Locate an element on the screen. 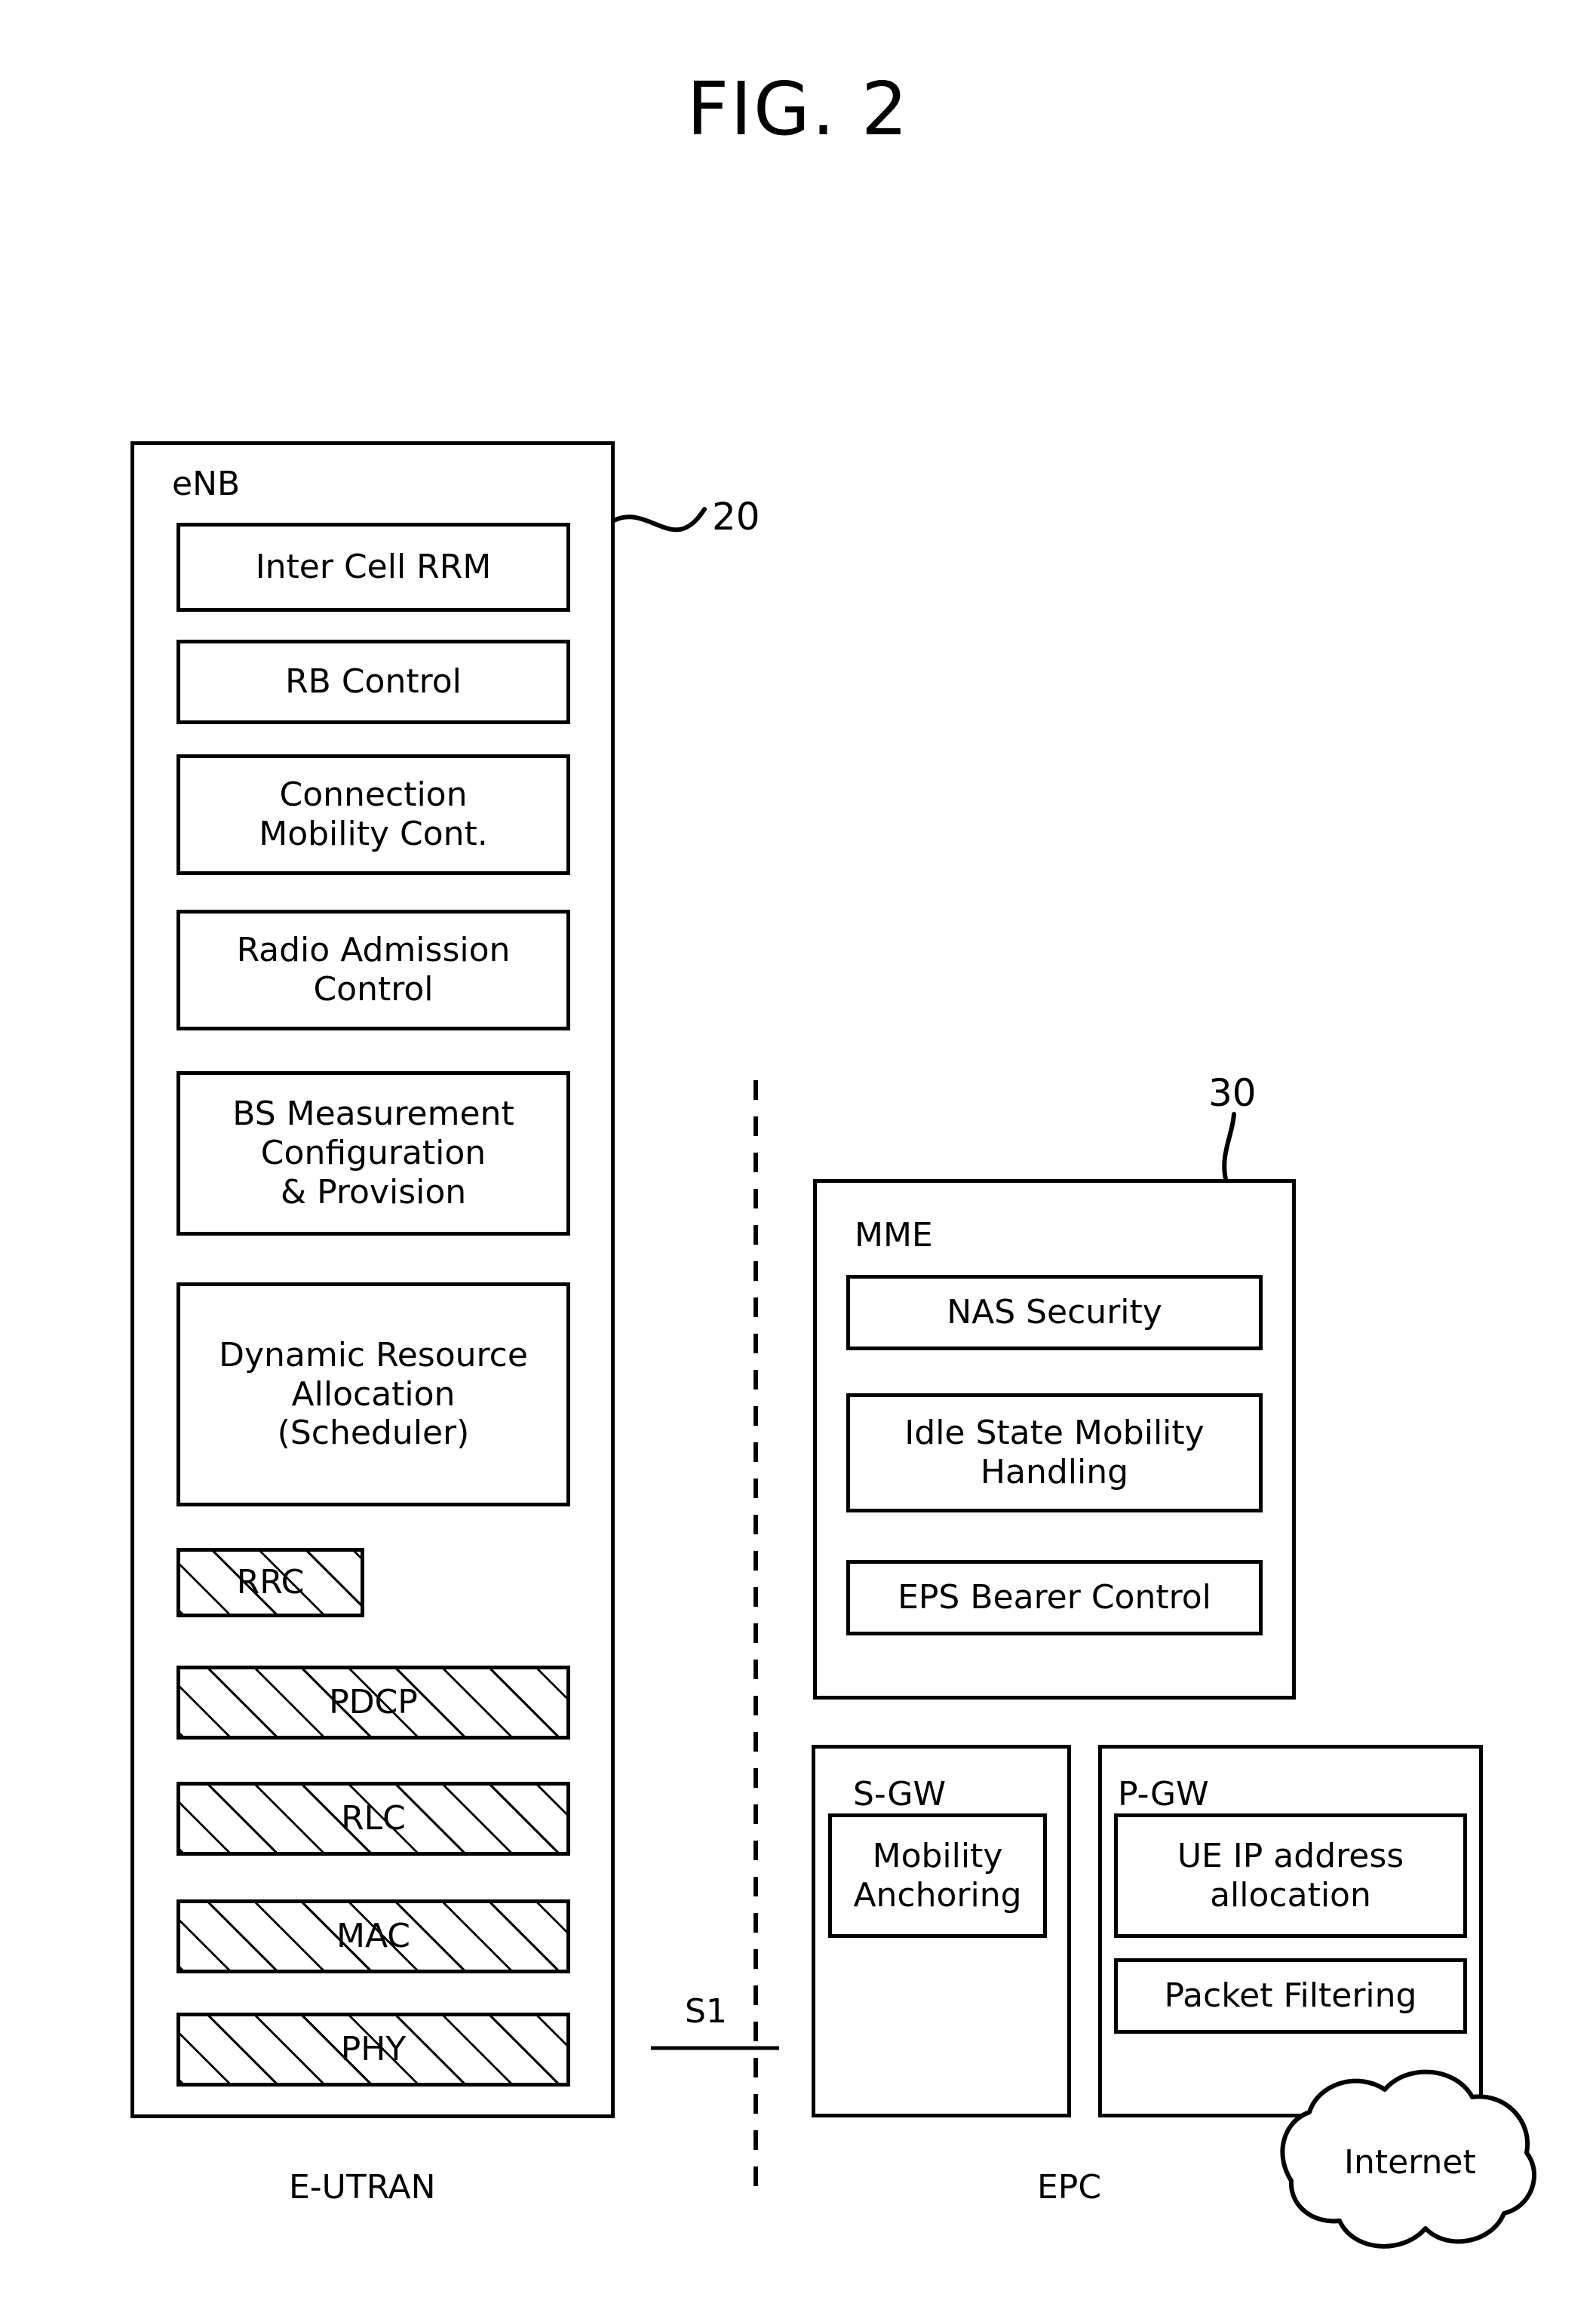  enb-block-connection-mobility-cont-label: Connection Mobility Cont. is located at coordinates (374, 814).